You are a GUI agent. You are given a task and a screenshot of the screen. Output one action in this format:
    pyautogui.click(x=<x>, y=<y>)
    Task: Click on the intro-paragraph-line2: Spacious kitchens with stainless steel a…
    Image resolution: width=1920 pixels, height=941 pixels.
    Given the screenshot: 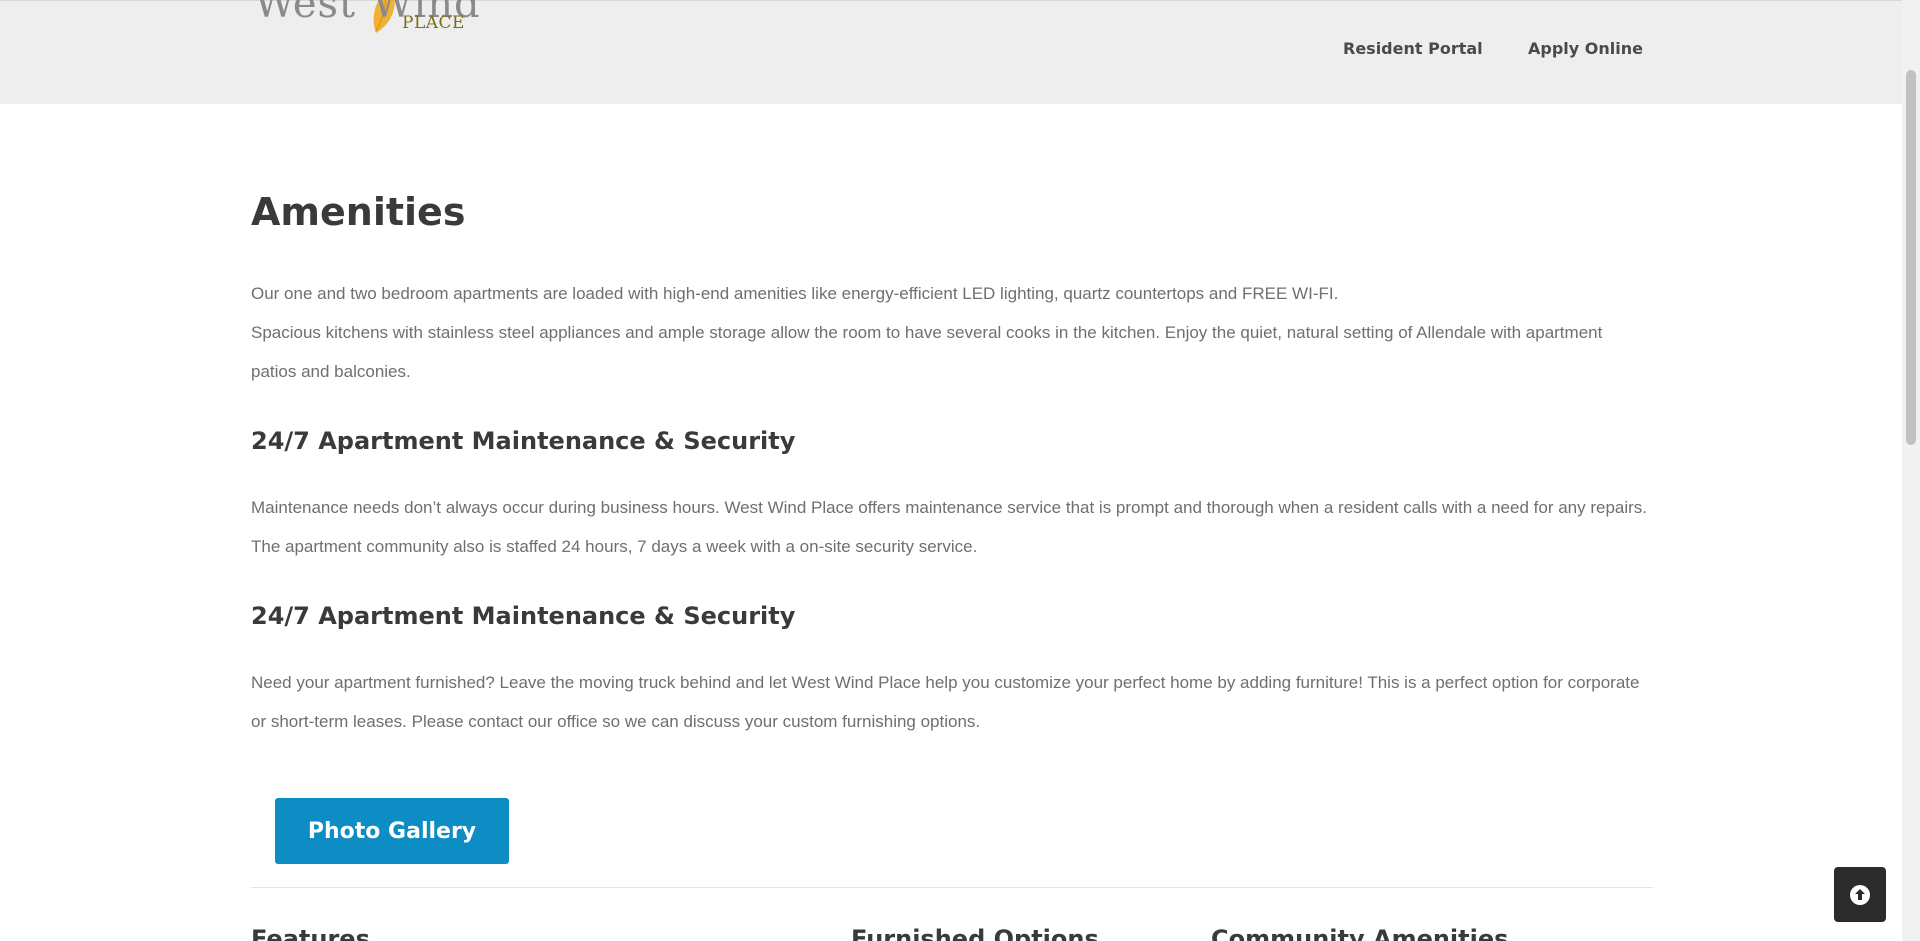 What is the action you would take?
    pyautogui.click(x=927, y=352)
    